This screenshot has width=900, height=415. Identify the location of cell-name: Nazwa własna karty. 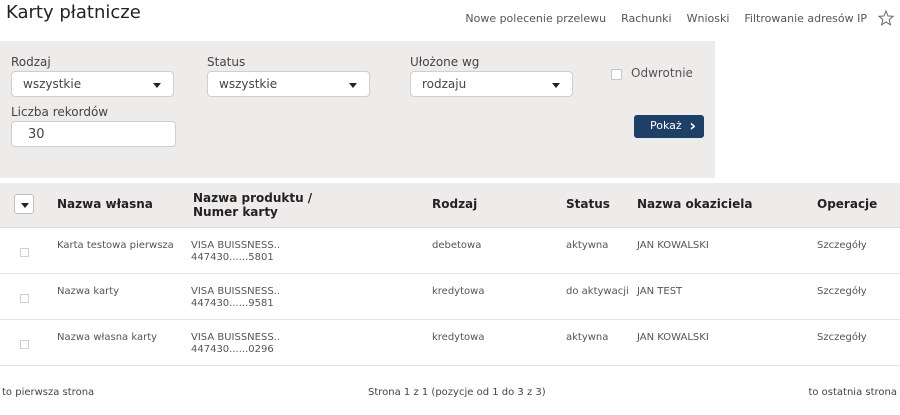
(107, 337).